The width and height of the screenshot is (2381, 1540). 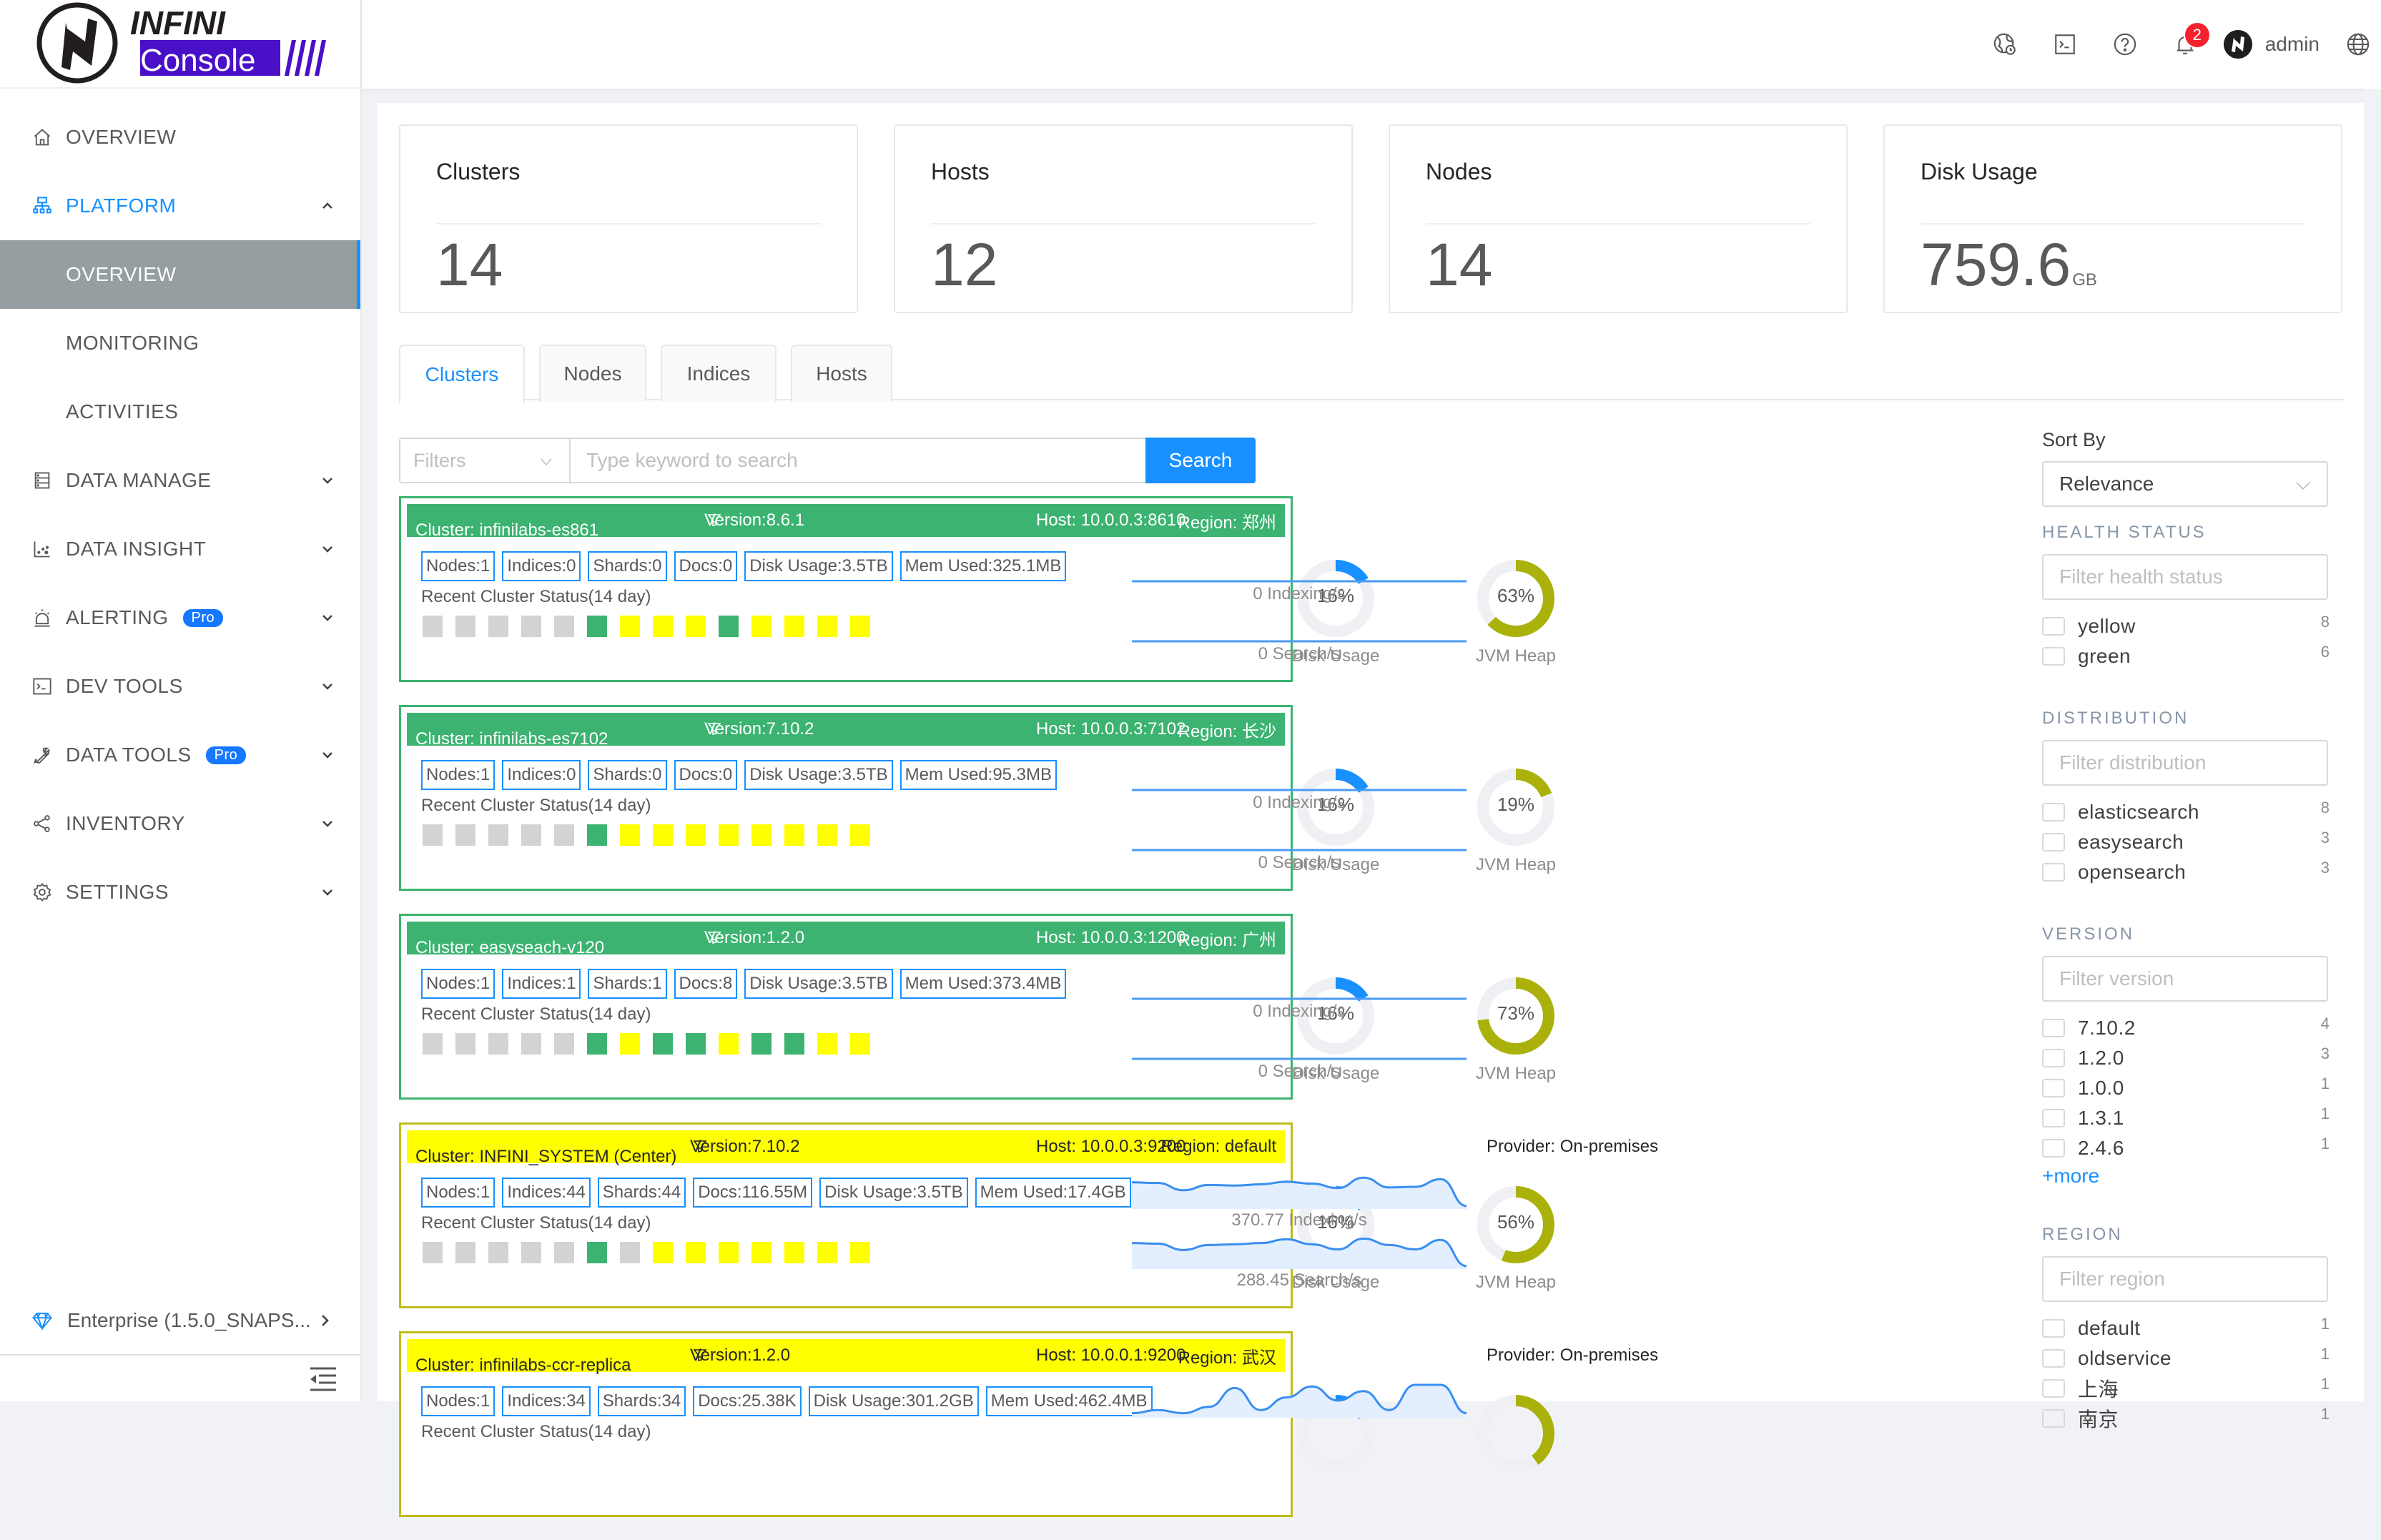 What do you see at coordinates (592, 374) in the screenshot?
I see `tab-nodes: Nodes` at bounding box center [592, 374].